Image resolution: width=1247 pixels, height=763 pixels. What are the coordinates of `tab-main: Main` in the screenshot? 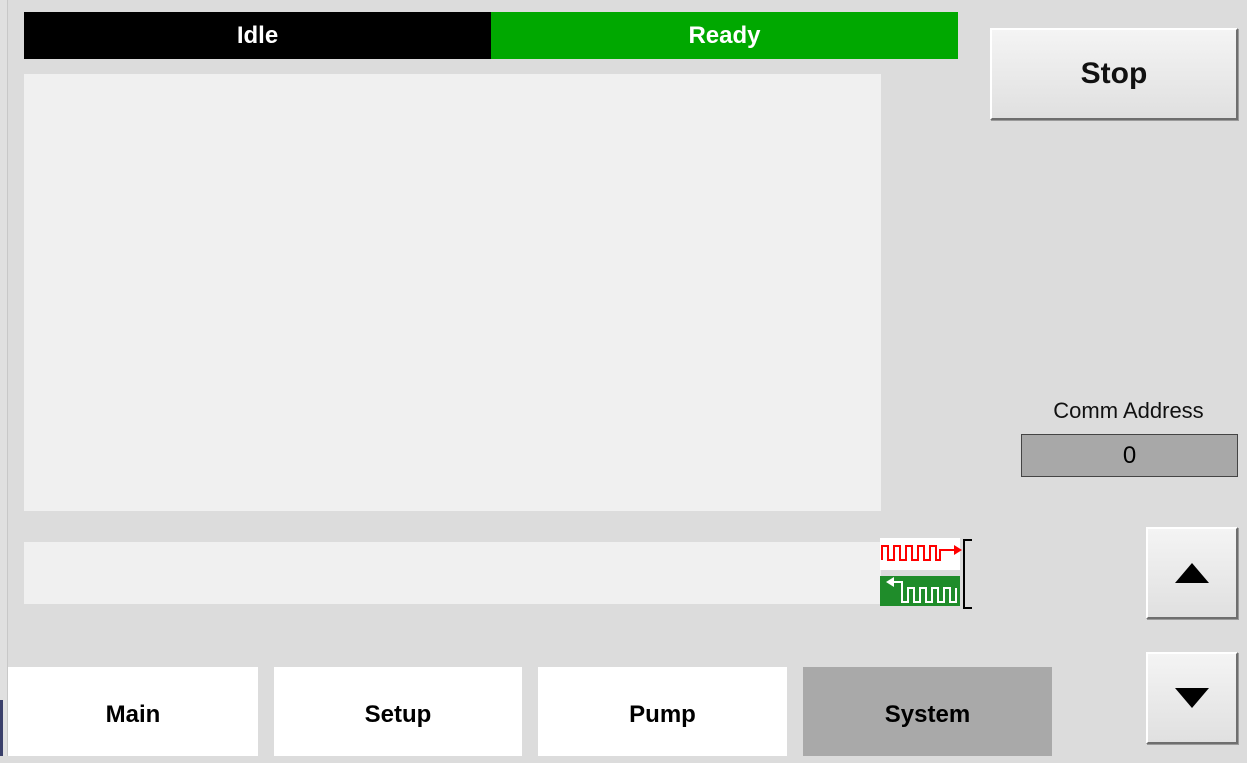 It's located at (133, 711).